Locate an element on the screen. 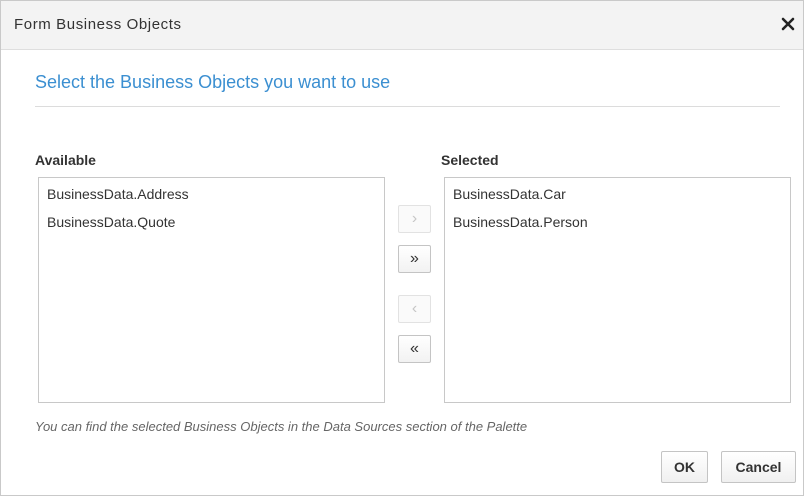  chevron-left-icon: ‹ is located at coordinates (414, 308).